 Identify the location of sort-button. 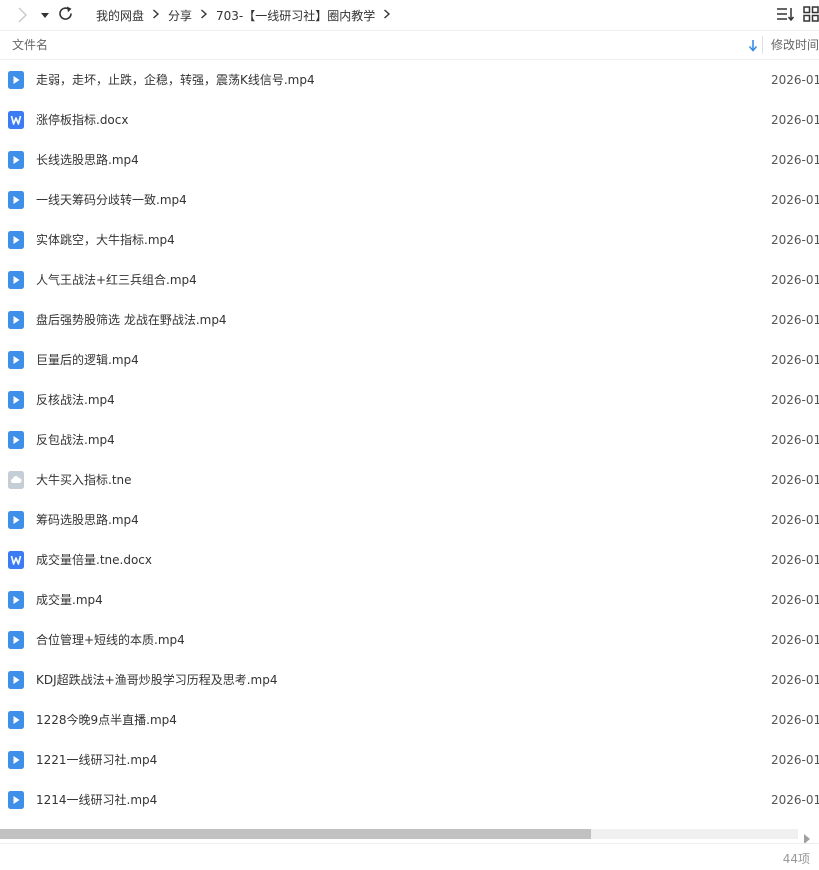
(785, 14).